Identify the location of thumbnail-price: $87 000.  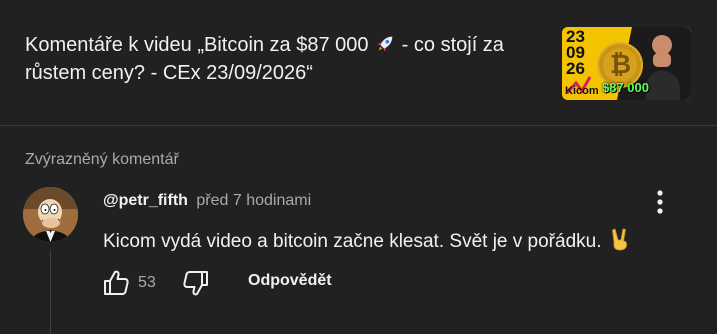
(625, 87).